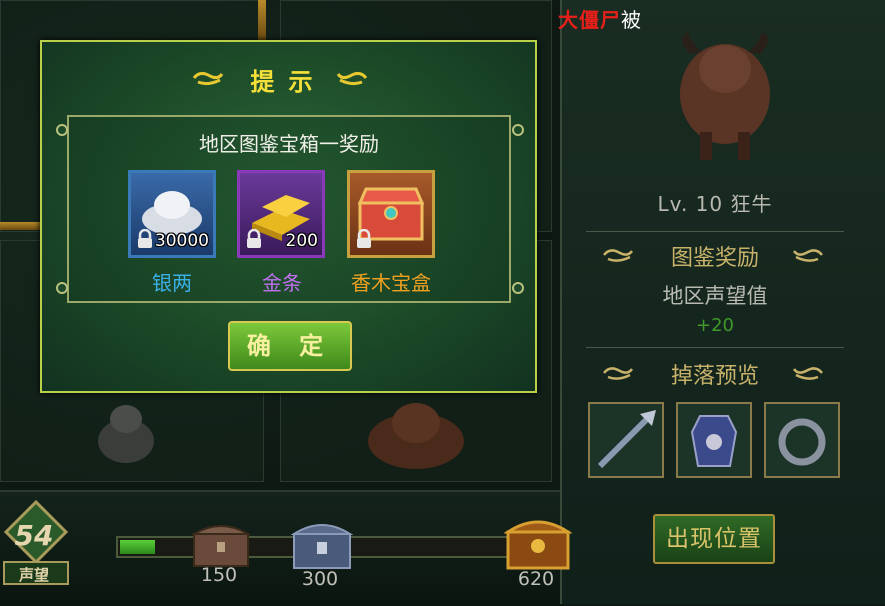 This screenshot has height=606, width=885. I want to click on item-name: 金条, so click(282, 283).